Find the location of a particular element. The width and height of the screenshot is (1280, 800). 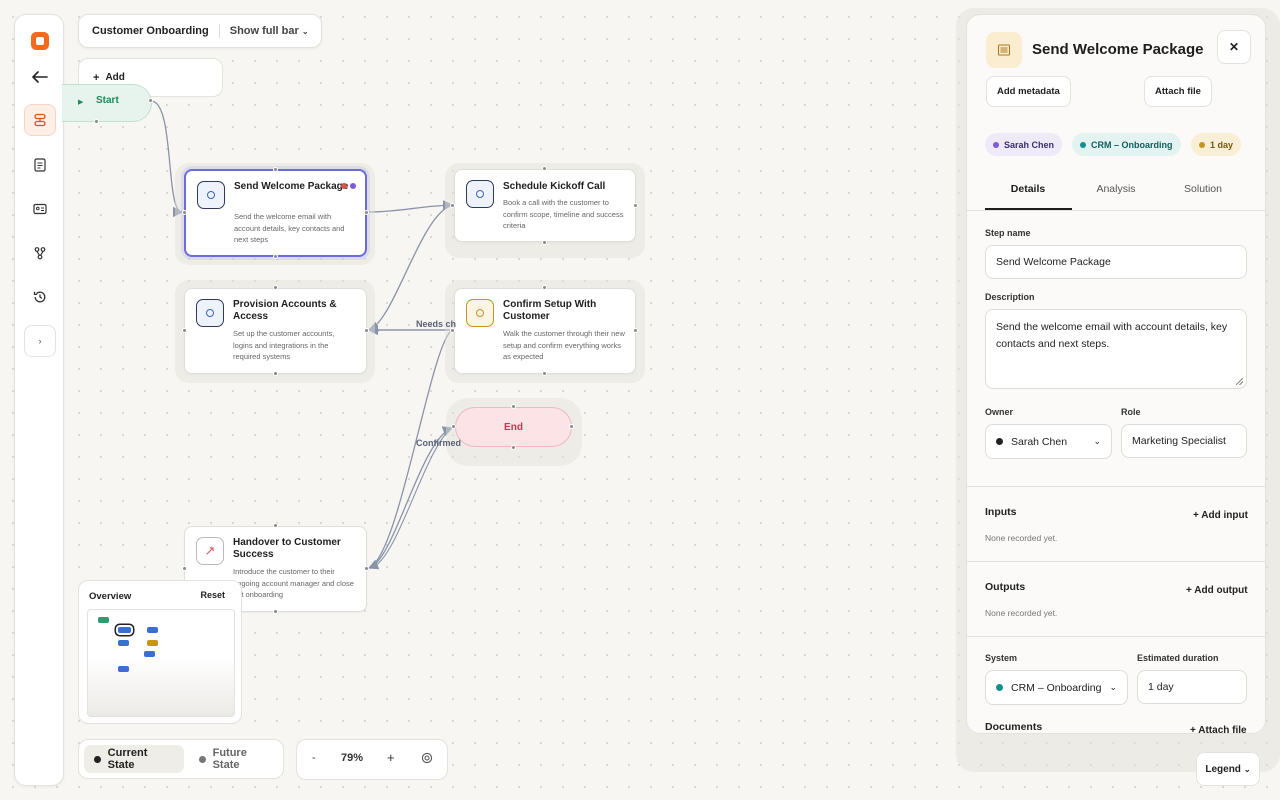

edge-handover-to-end is located at coordinates (411, 497).